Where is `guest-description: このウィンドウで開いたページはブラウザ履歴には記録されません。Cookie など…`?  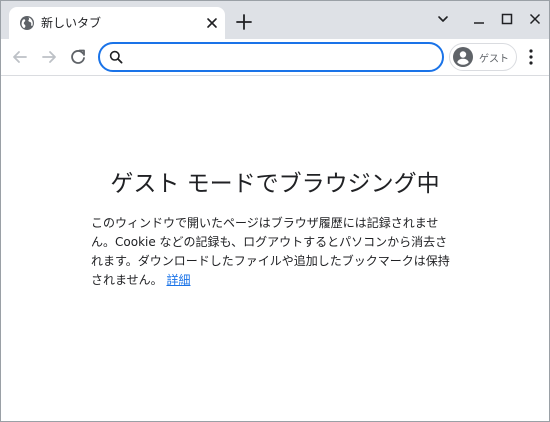 guest-description: このウィンドウで開いたページはブラウザ履歴には記録されません。Cookie など… is located at coordinates (275, 252).